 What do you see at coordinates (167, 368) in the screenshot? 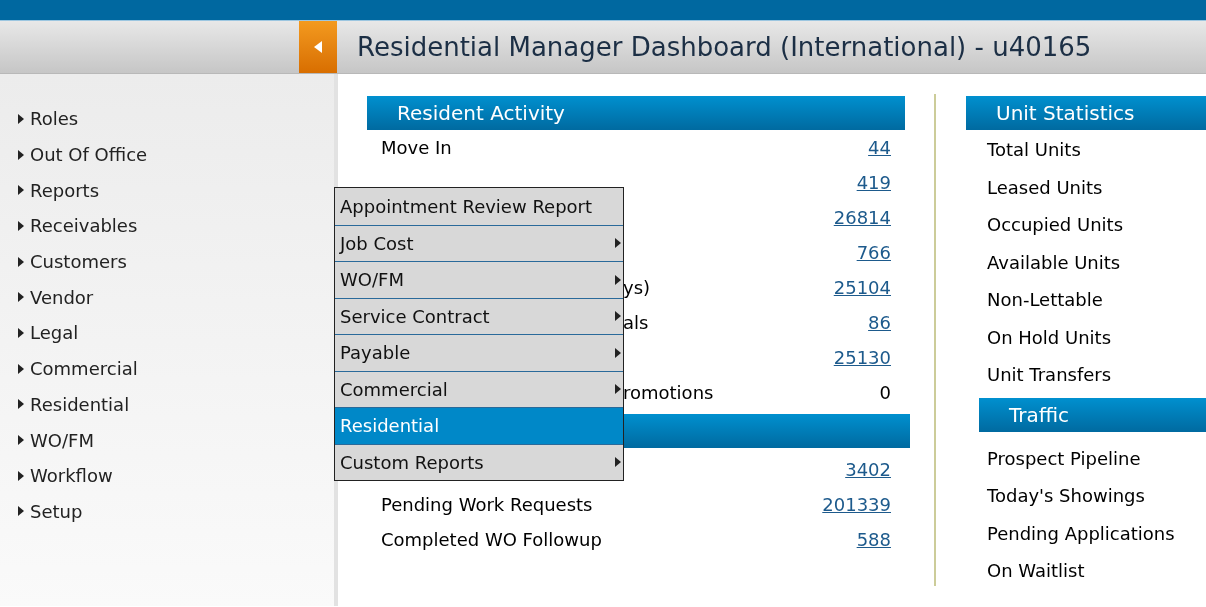
I see `sidebar-item: Commercial` at bounding box center [167, 368].